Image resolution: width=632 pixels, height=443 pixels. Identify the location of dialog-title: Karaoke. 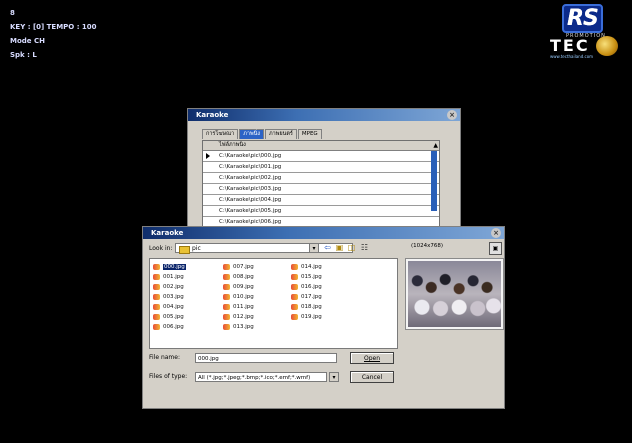
(167, 233).